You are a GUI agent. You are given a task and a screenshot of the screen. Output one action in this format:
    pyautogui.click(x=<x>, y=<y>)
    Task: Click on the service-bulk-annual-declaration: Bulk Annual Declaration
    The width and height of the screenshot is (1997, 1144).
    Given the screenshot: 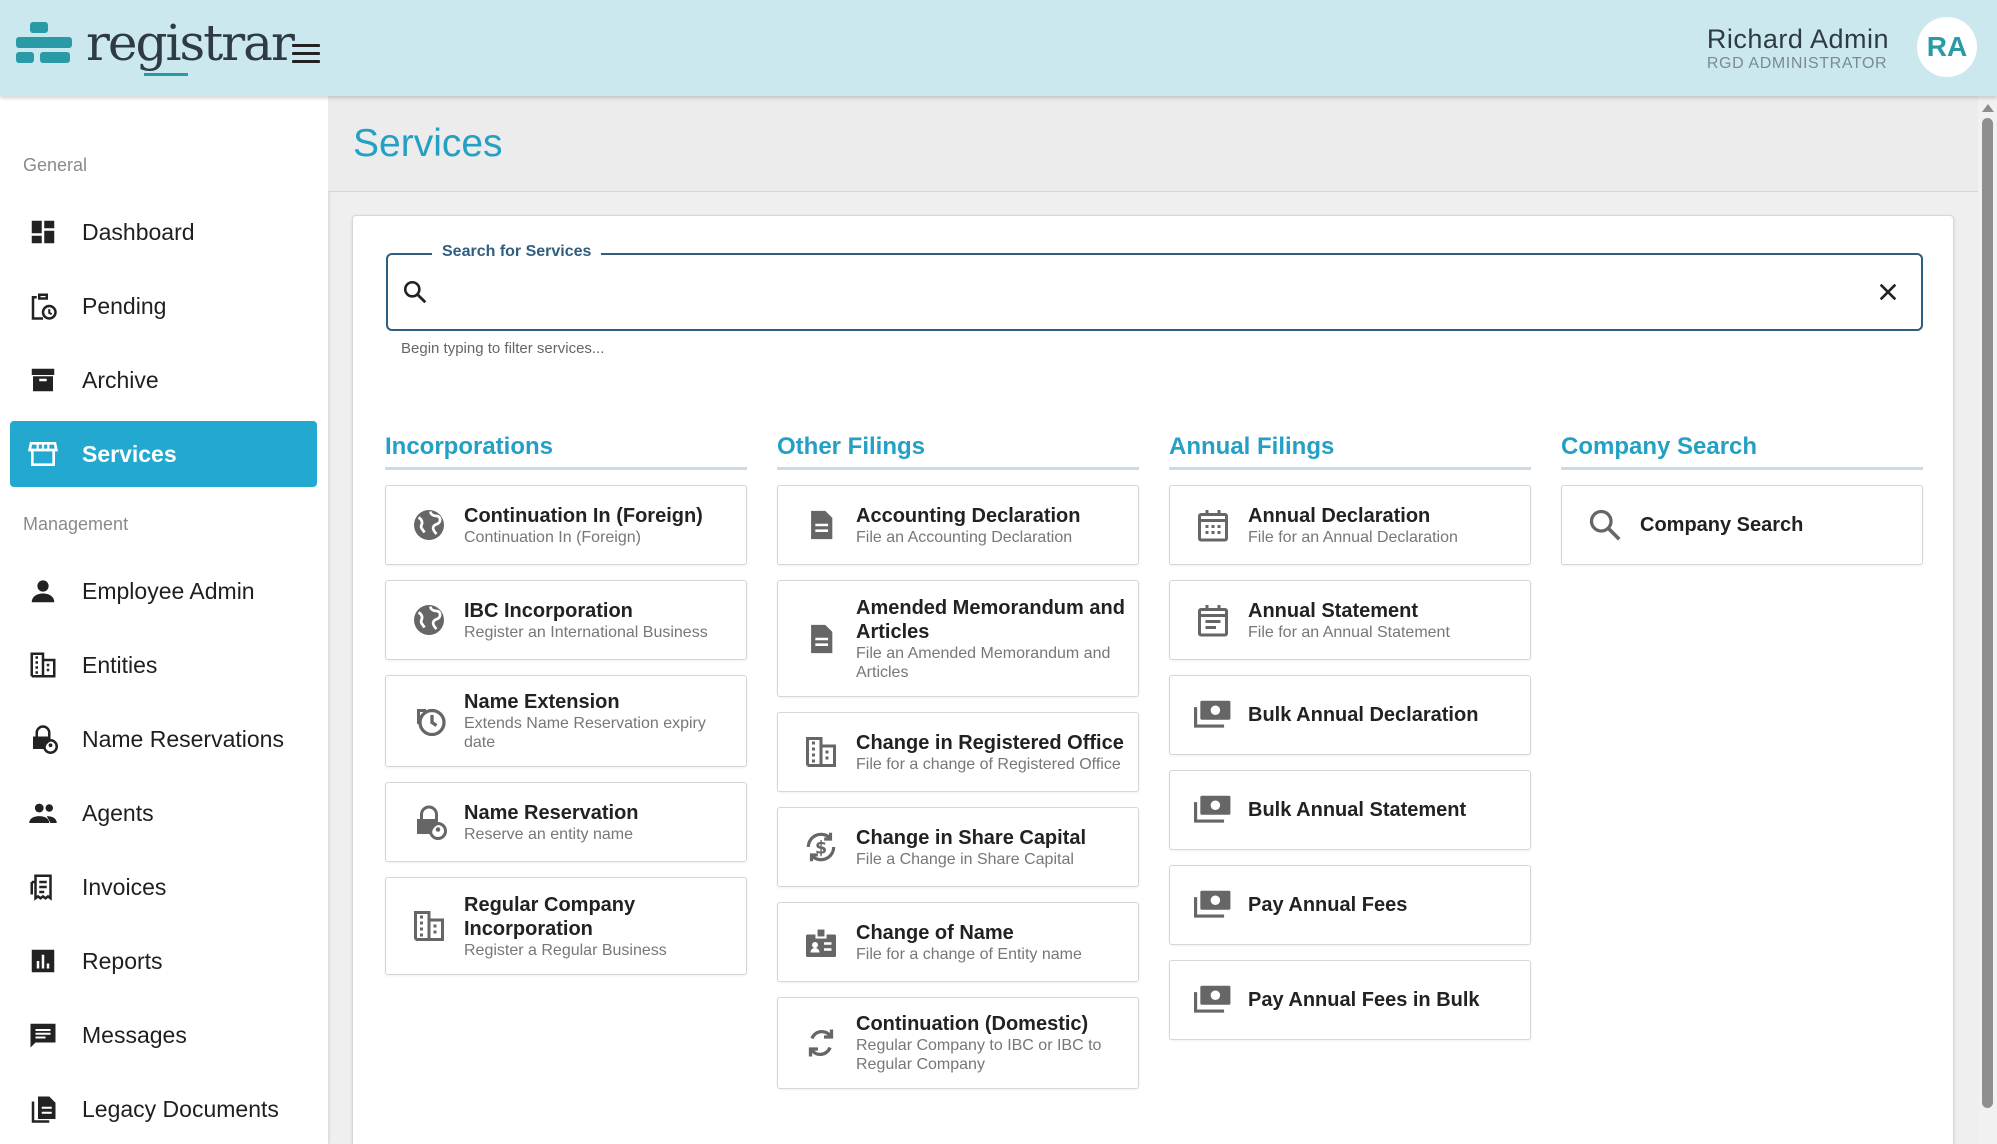 What is the action you would take?
    pyautogui.click(x=1350, y=715)
    